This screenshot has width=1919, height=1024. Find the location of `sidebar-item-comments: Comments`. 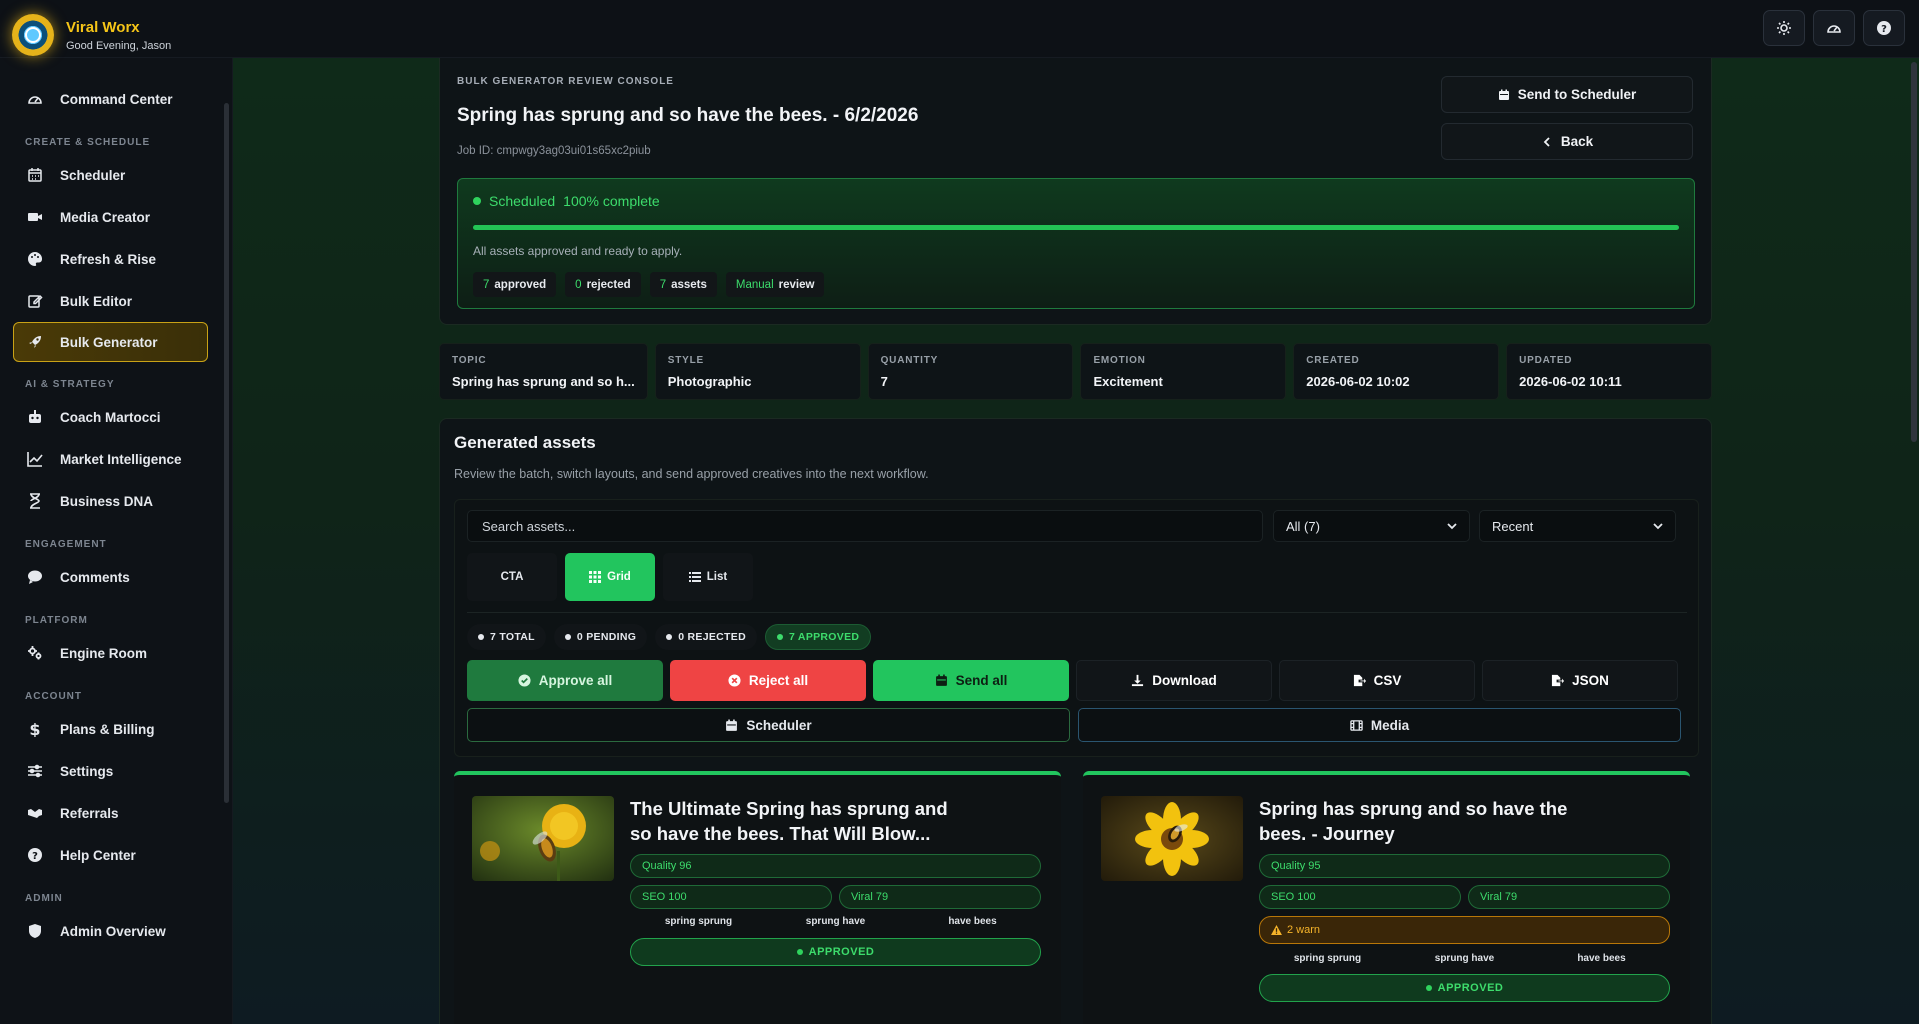

sidebar-item-comments: Comments is located at coordinates (116, 577).